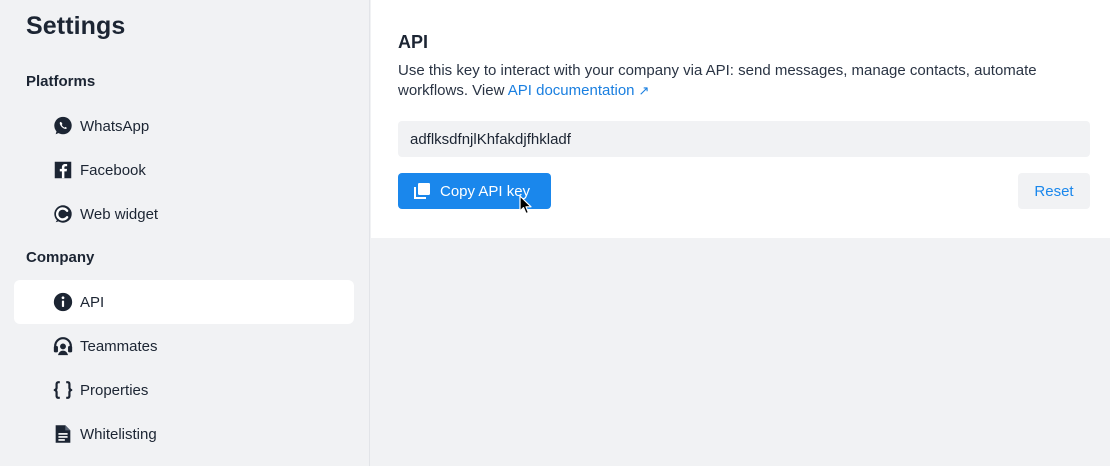 This screenshot has width=1110, height=466. What do you see at coordinates (76, 26) in the screenshot?
I see `sidebar-title: Settings` at bounding box center [76, 26].